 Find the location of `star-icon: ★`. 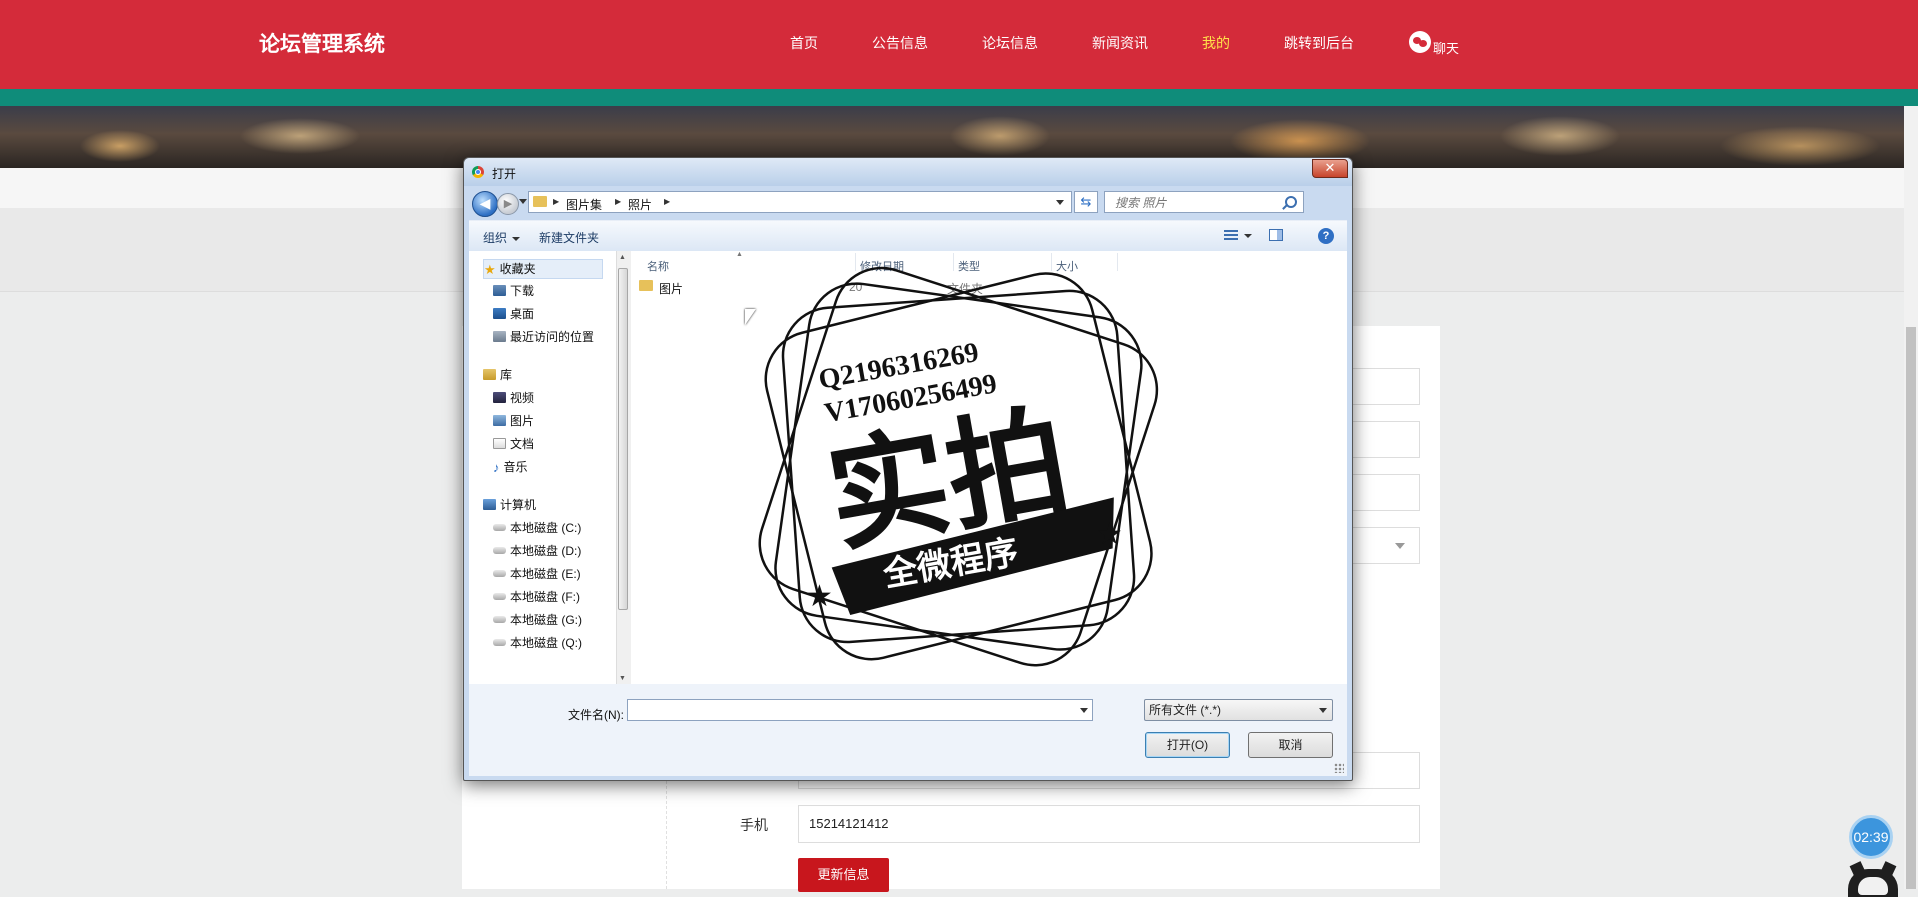

star-icon: ★ is located at coordinates (490, 269).